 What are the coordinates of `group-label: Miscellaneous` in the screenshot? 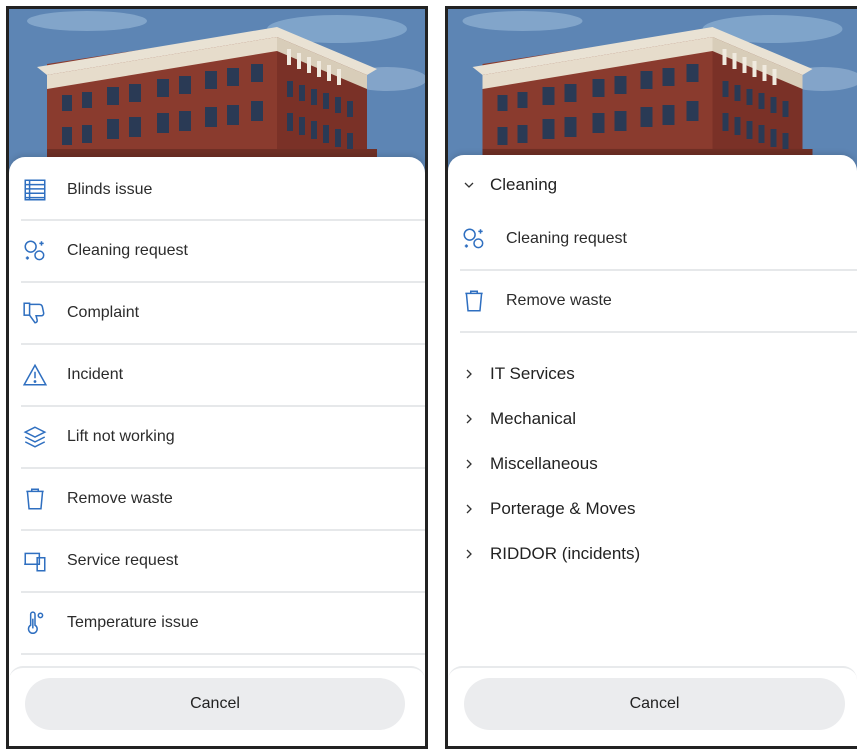 It's located at (544, 463).